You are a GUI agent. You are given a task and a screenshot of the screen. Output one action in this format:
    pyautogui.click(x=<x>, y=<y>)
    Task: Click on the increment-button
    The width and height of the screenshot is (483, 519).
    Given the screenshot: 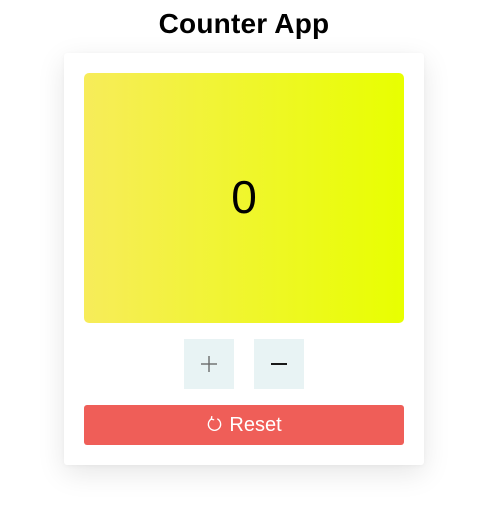 What is the action you would take?
    pyautogui.click(x=209, y=364)
    